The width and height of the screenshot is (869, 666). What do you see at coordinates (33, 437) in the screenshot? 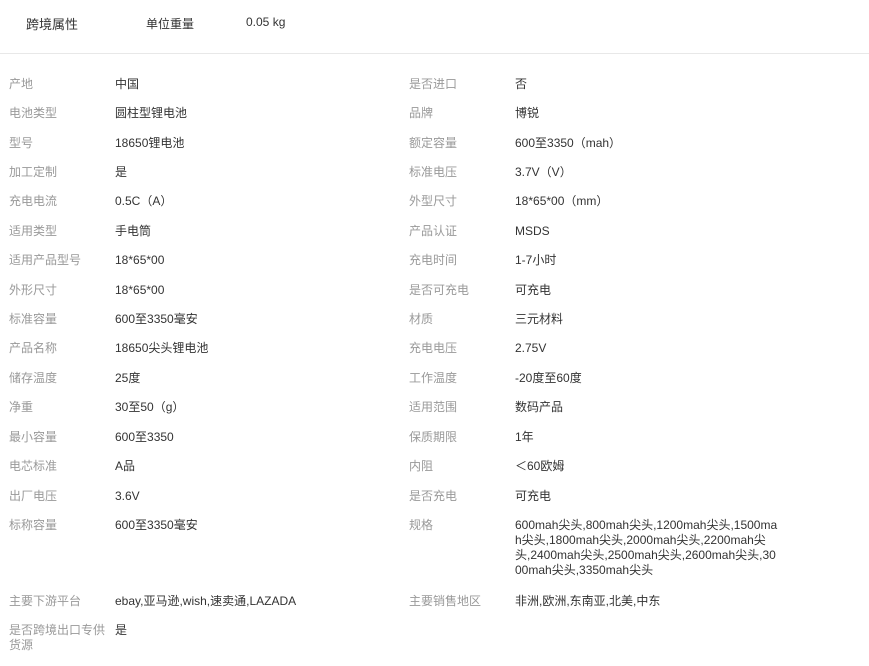
I see `attr-label: 最小容量` at bounding box center [33, 437].